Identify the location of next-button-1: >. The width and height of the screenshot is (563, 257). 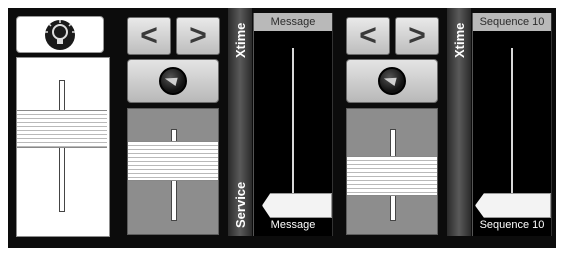
(198, 36).